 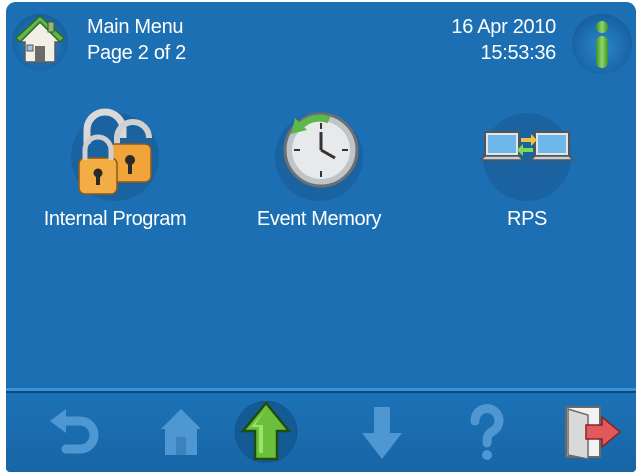 What do you see at coordinates (115, 219) in the screenshot?
I see `tile-label: Internal Program` at bounding box center [115, 219].